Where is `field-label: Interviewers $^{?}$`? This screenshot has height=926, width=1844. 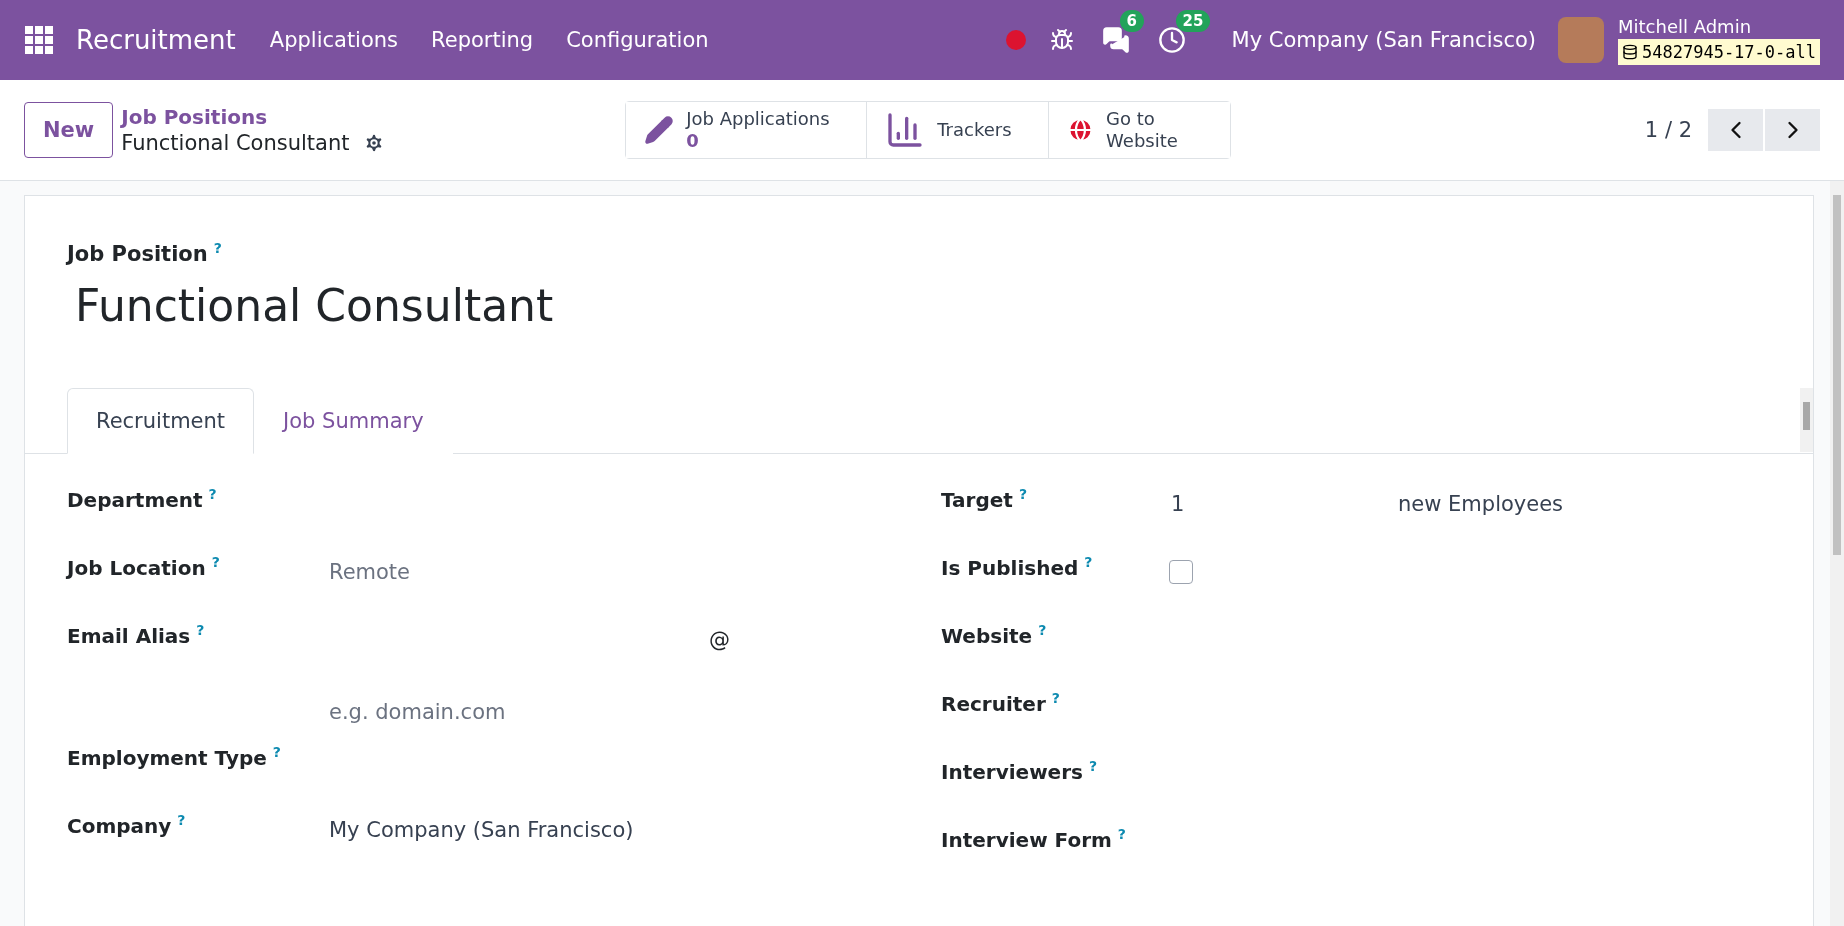
field-label: Interviewers $^{?}$ is located at coordinates (1020, 771).